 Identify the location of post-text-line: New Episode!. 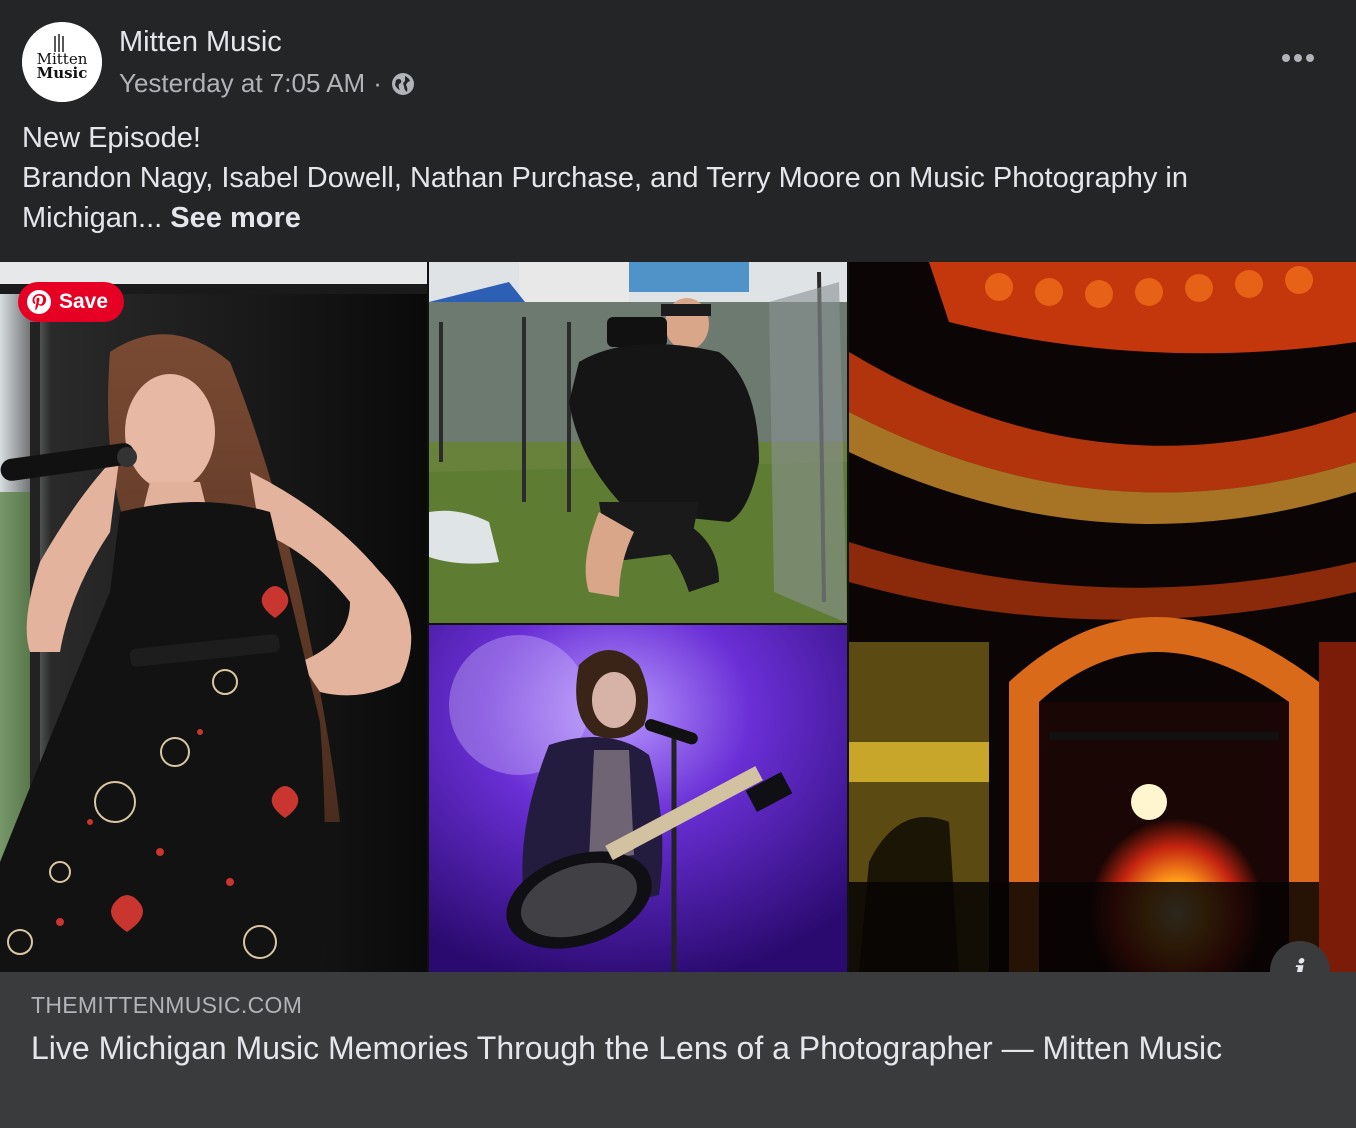
(111, 138).